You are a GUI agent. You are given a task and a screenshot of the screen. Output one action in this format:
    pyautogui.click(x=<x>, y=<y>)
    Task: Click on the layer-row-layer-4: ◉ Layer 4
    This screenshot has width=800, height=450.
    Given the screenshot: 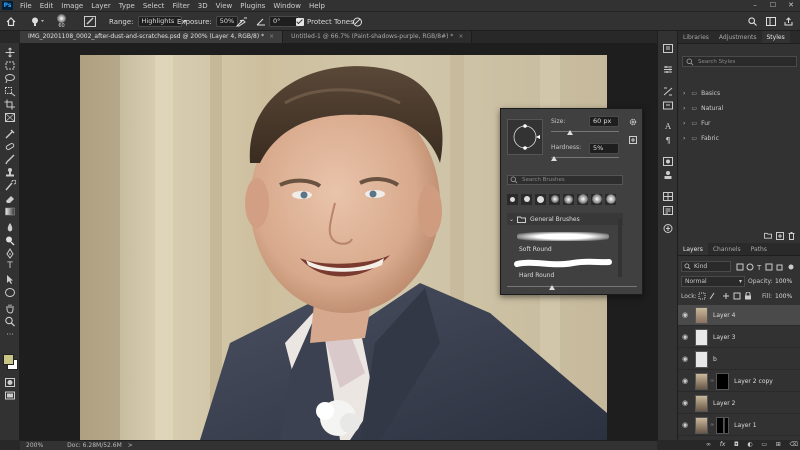 What is the action you would take?
    pyautogui.click(x=739, y=315)
    